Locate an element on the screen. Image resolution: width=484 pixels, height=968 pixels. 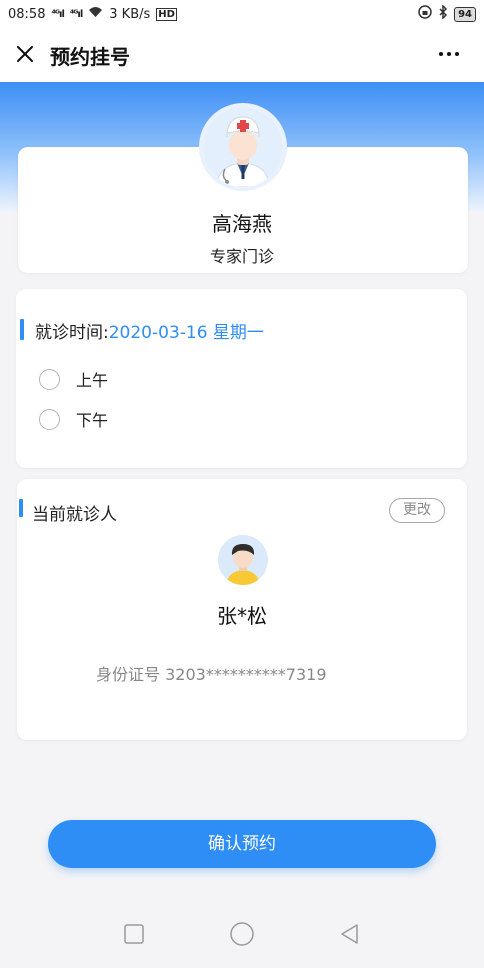
status-time: 08:58 is located at coordinates (27, 14).